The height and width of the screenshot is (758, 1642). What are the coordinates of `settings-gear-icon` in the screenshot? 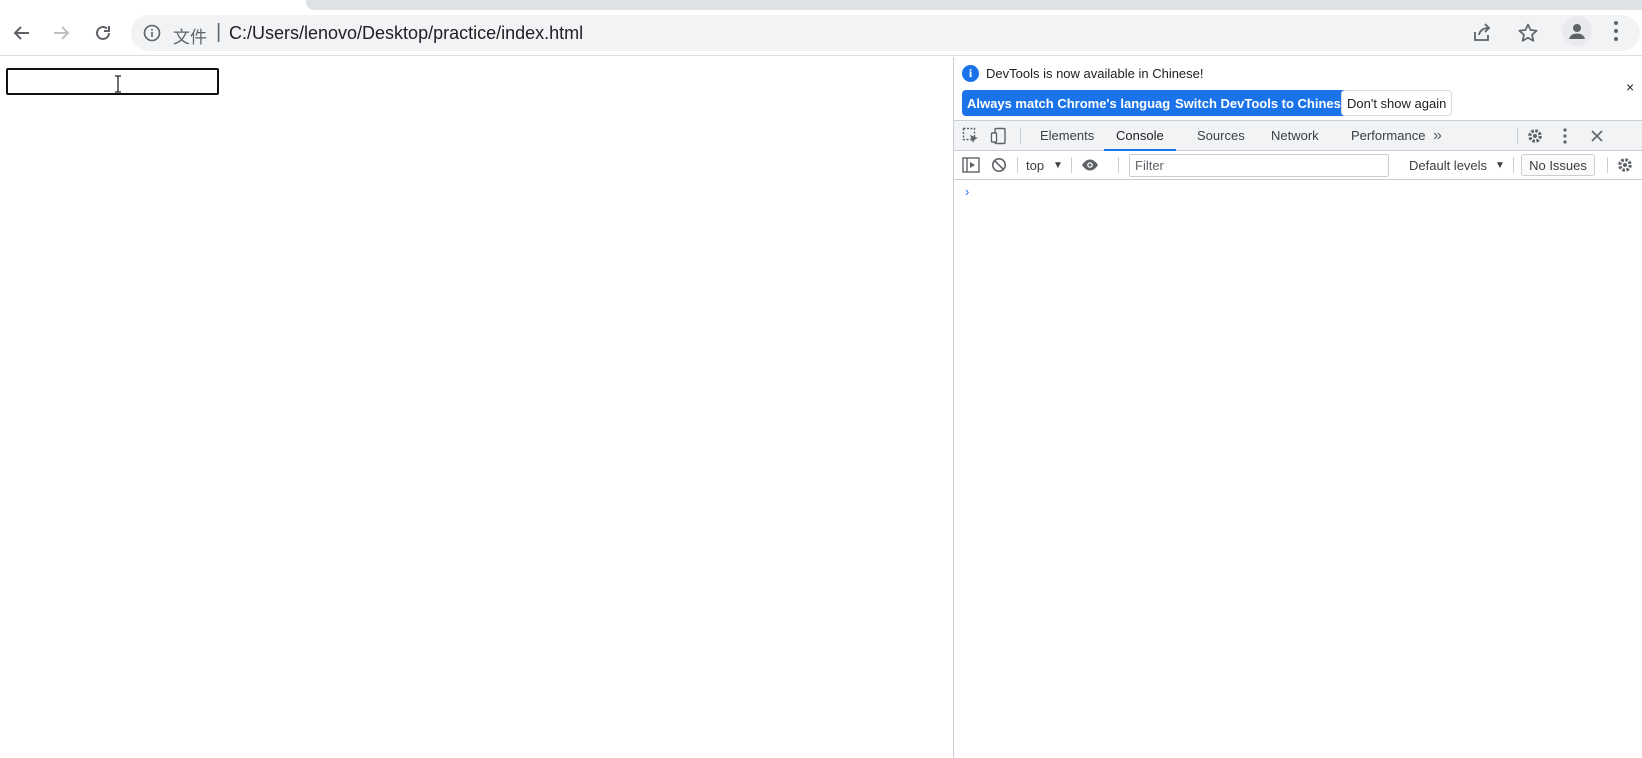 It's located at (1535, 136).